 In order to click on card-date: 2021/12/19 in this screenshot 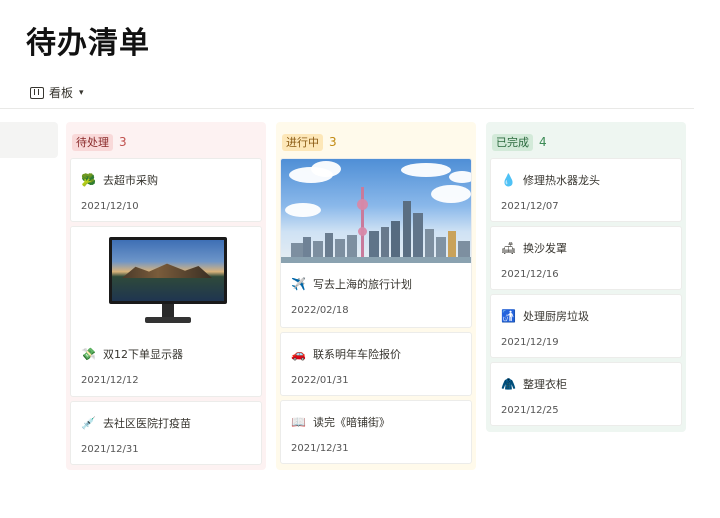, I will do `click(530, 342)`.